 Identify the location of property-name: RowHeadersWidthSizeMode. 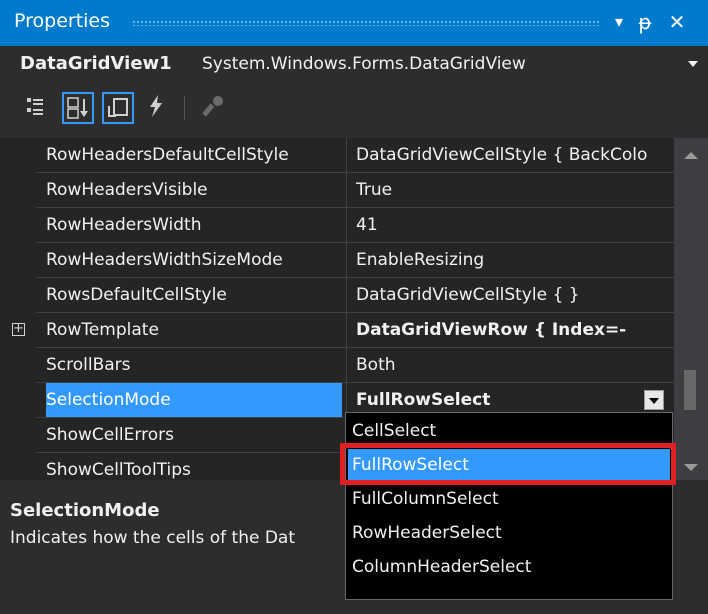
(164, 260).